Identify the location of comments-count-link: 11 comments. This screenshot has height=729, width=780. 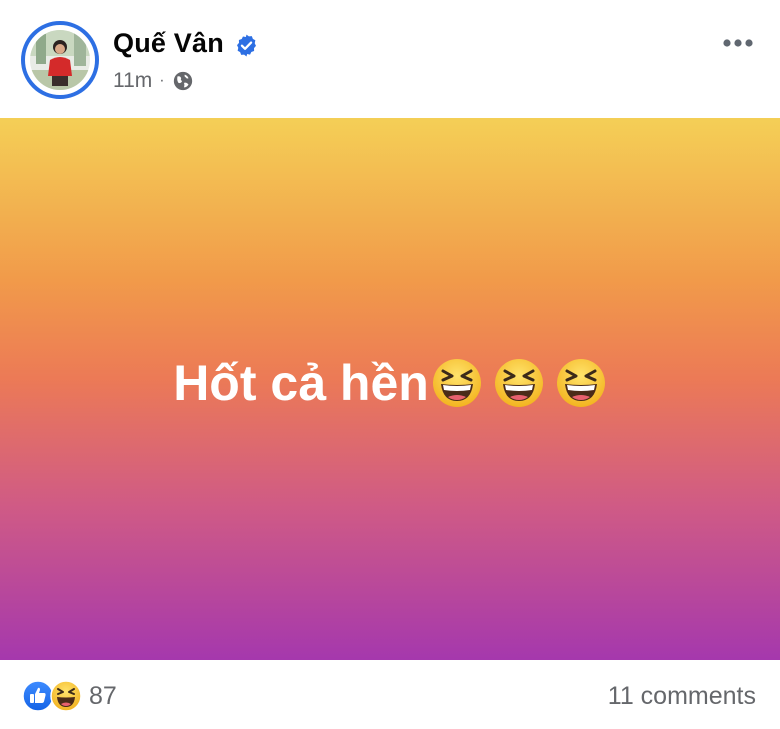
(682, 696).